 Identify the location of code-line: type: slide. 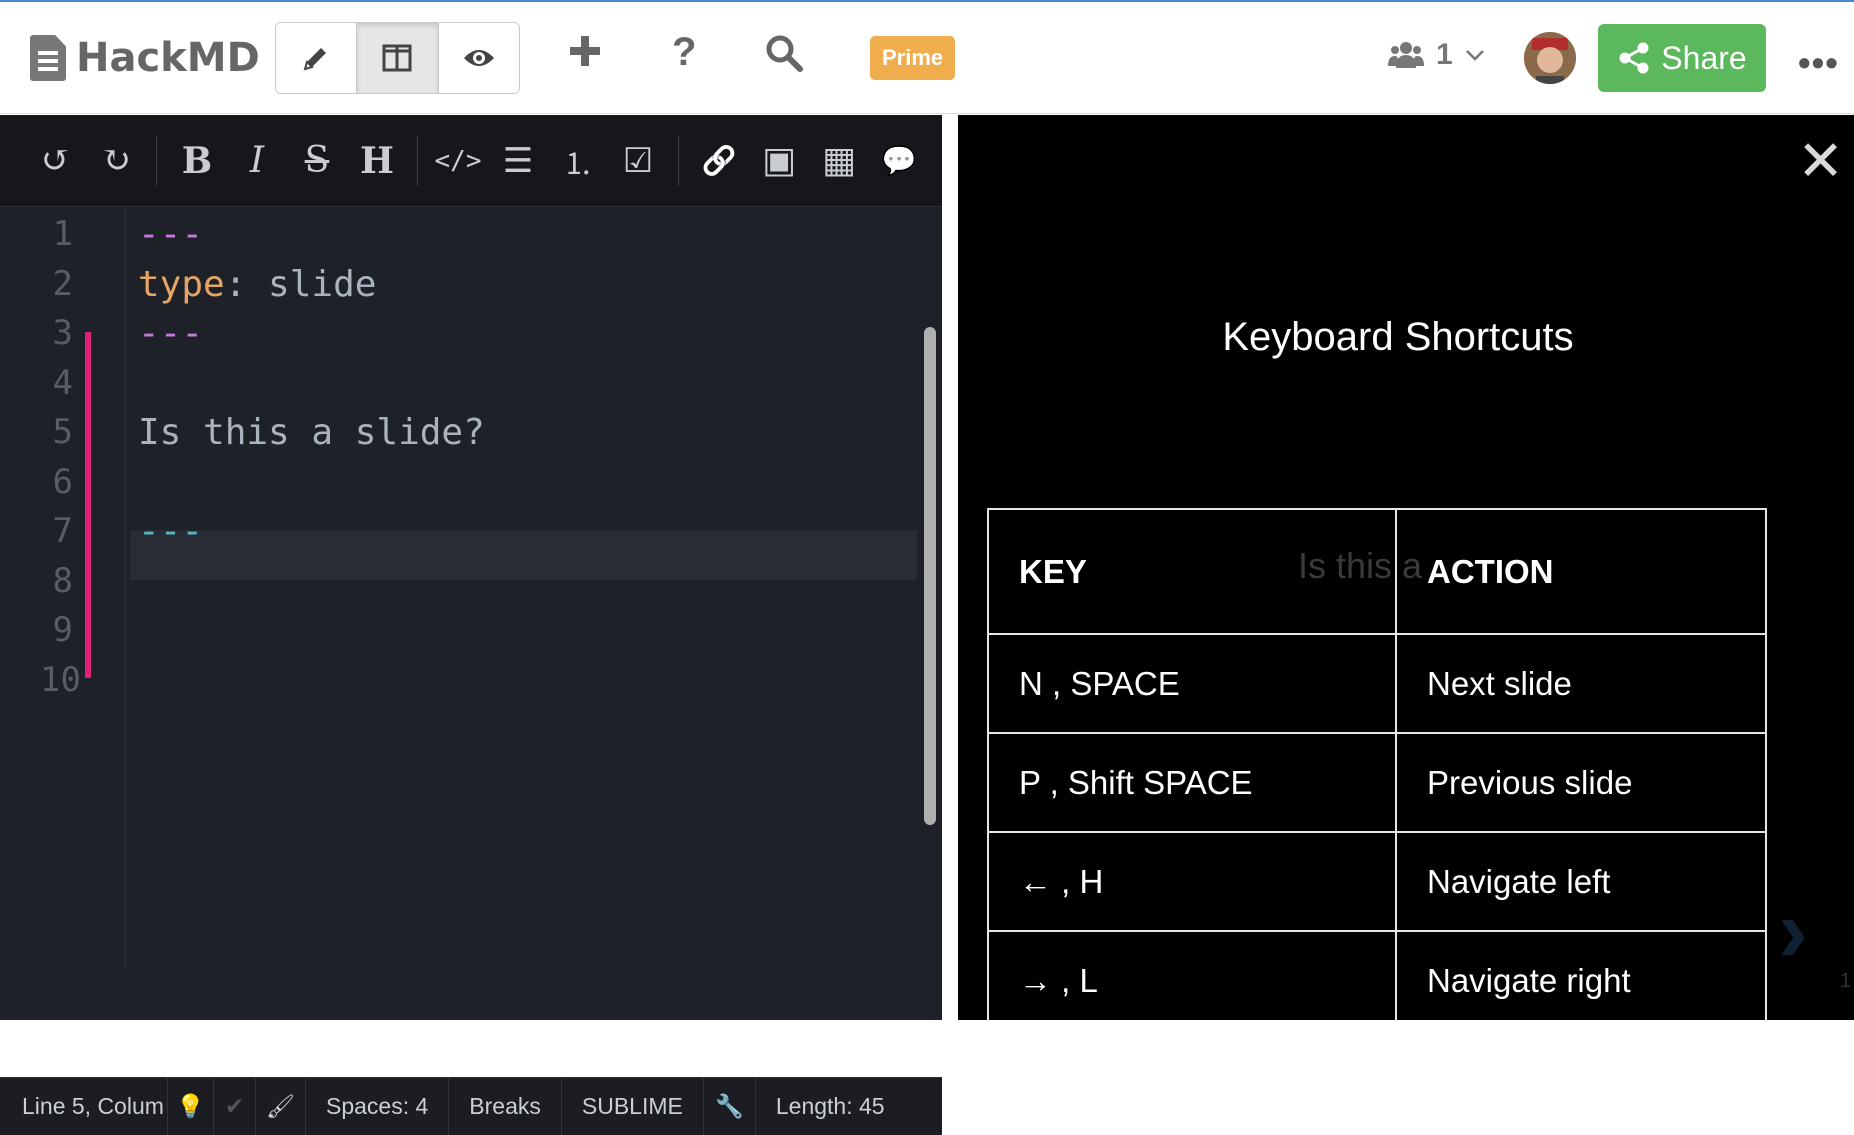
(257, 284).